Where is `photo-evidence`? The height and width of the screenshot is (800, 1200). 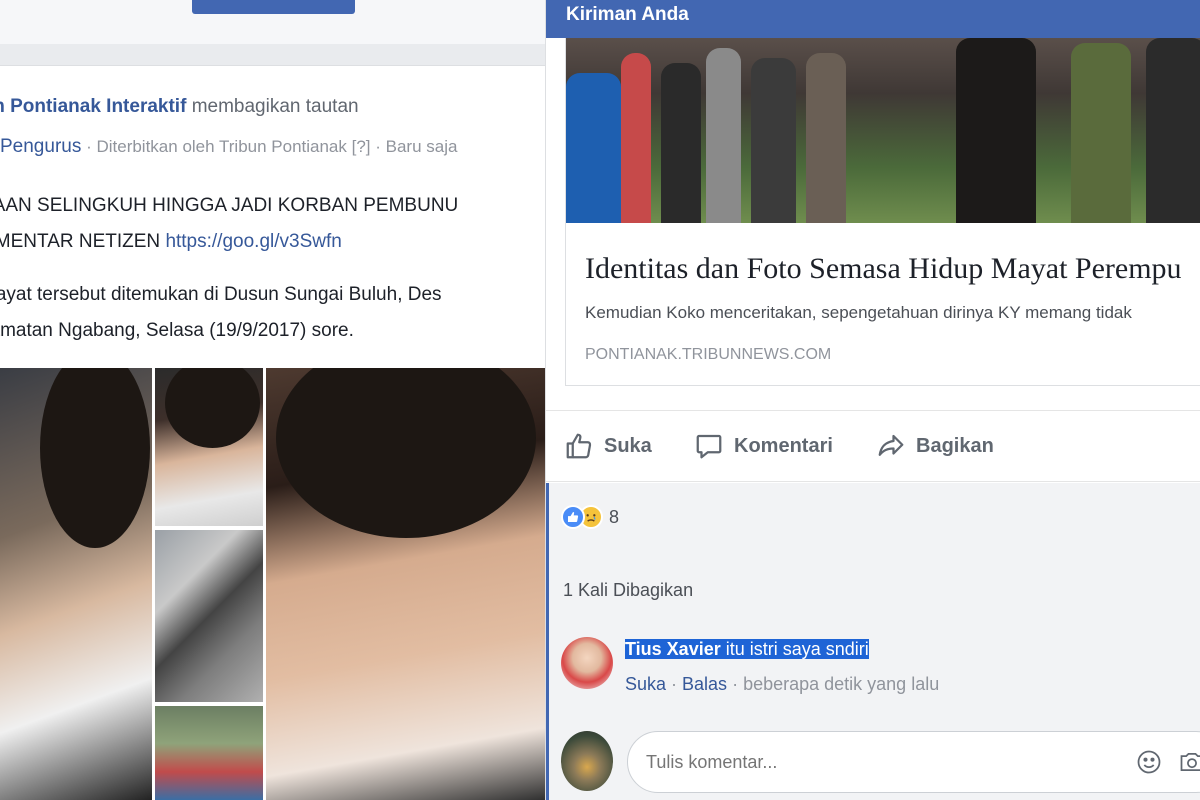
photo-evidence is located at coordinates (209, 616).